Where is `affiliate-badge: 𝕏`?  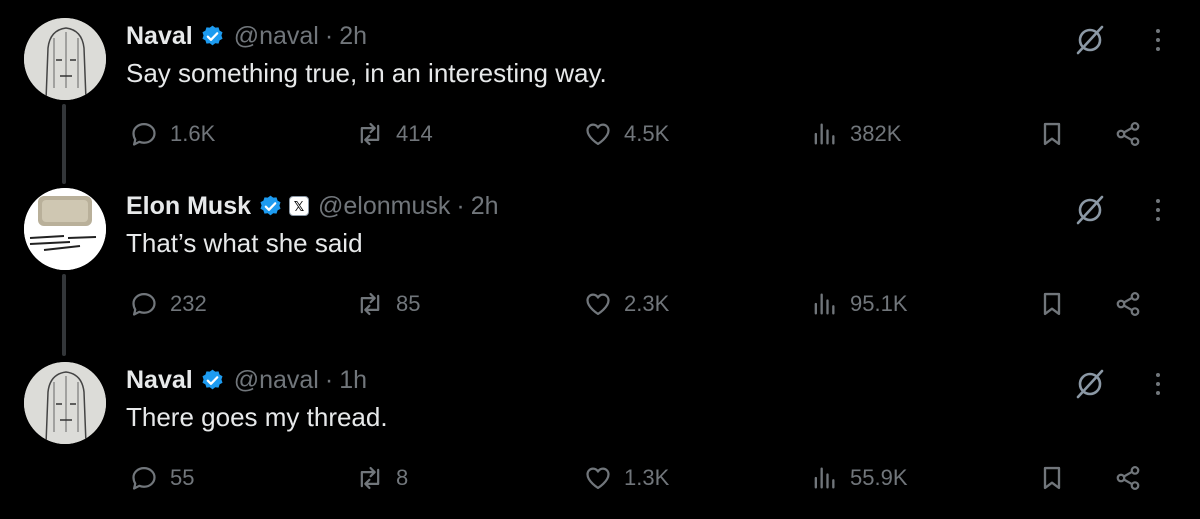
affiliate-badge: 𝕏 is located at coordinates (299, 206).